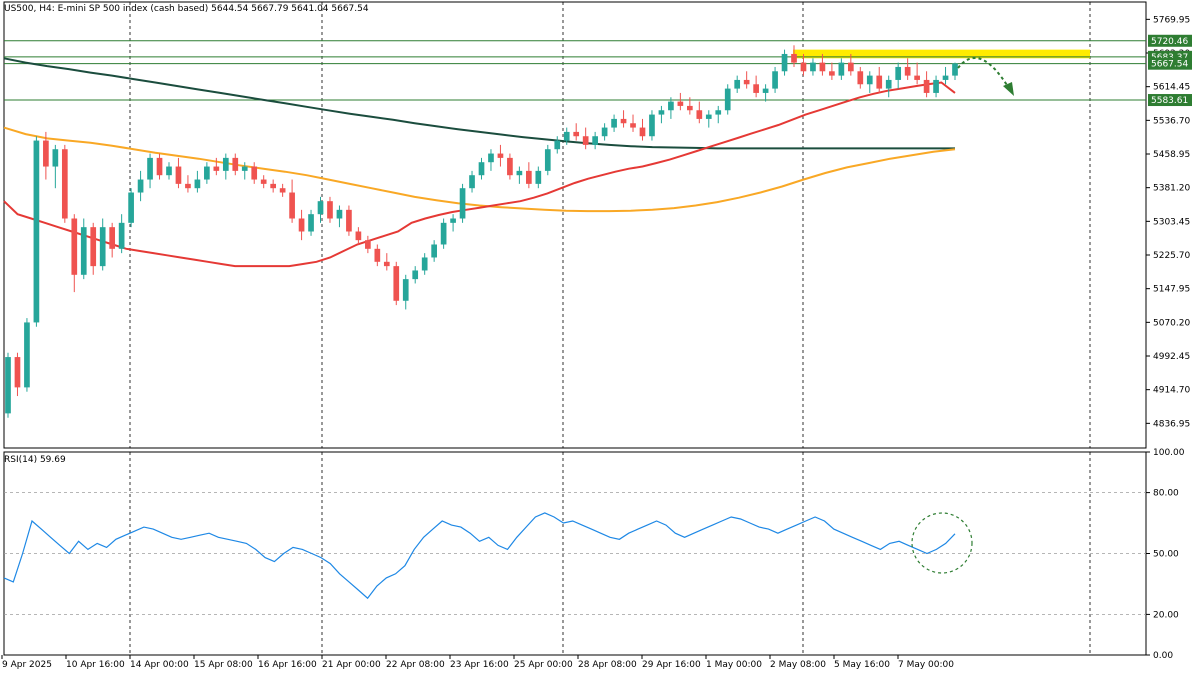 The width and height of the screenshot is (1200, 680). Describe the element at coordinates (479, 103) in the screenshot. I see `ma-slow-line` at that location.